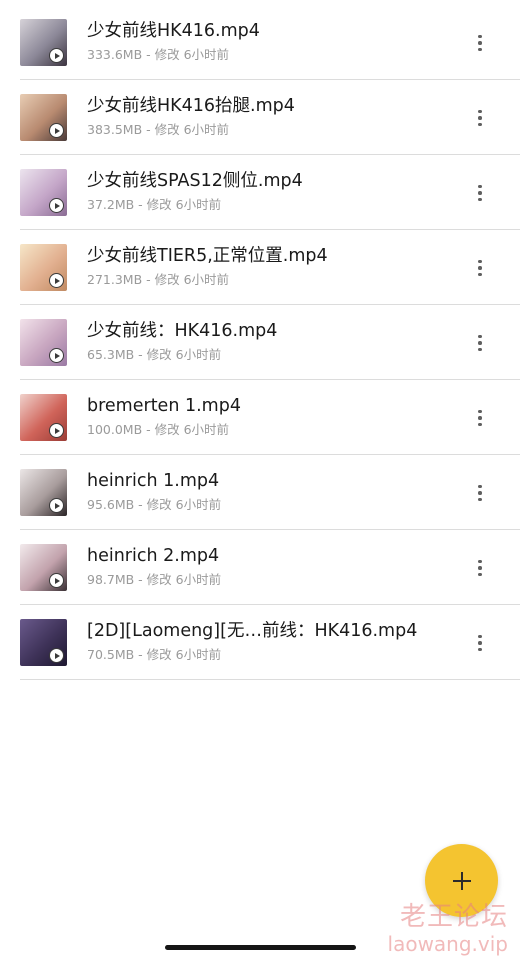 This screenshot has height=960, width=520. I want to click on file-name: heinrich 2.mp4, so click(153, 556).